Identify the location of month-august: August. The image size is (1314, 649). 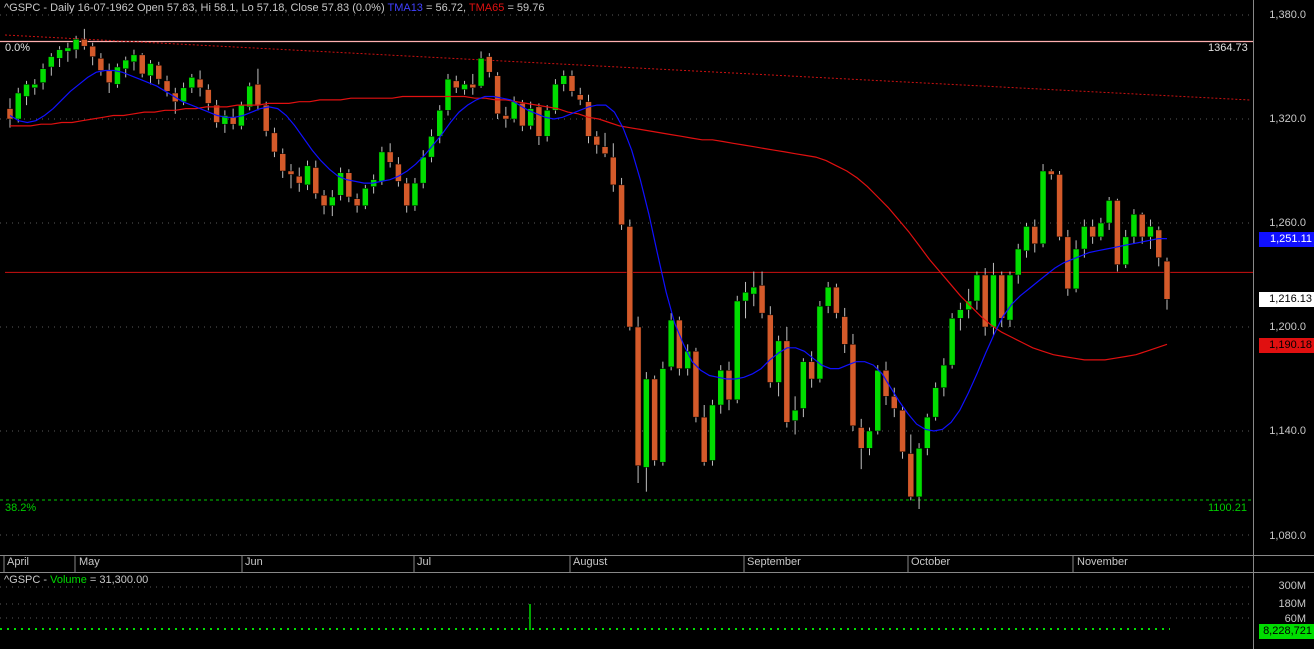
(590, 562).